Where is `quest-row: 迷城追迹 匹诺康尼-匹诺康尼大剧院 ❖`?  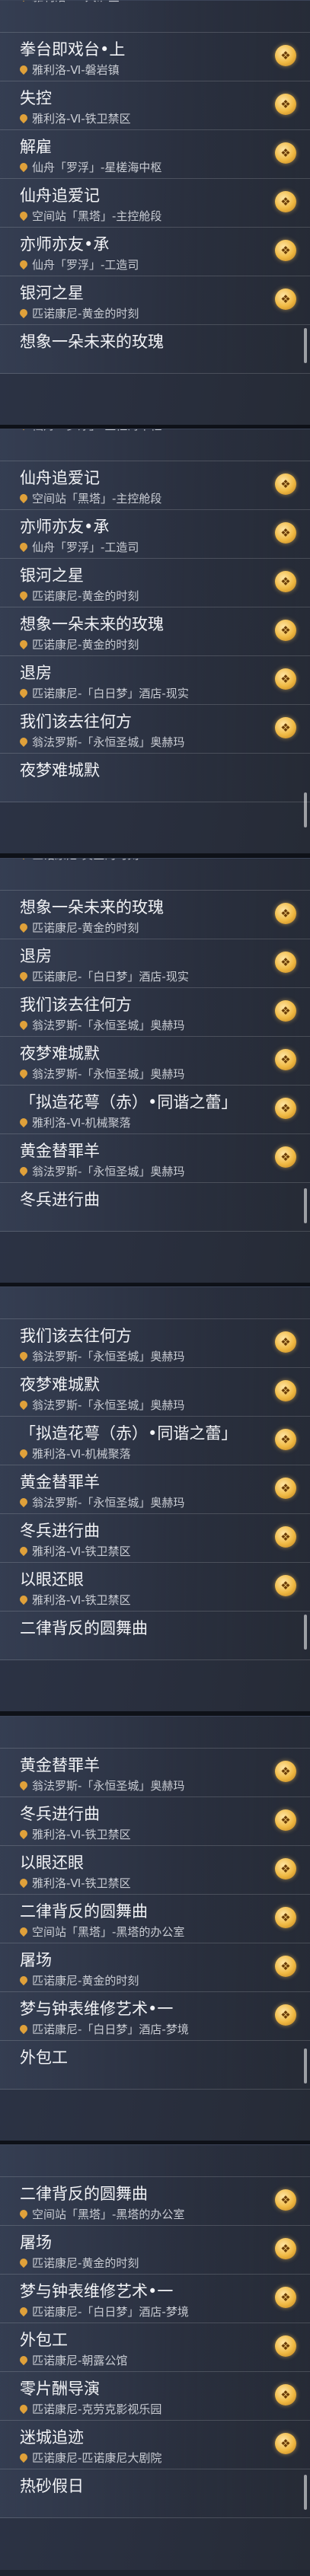
quest-row: 迷城追迹 匹诺康尼-匹诺康尼大剧院 ❖ is located at coordinates (155, 2445).